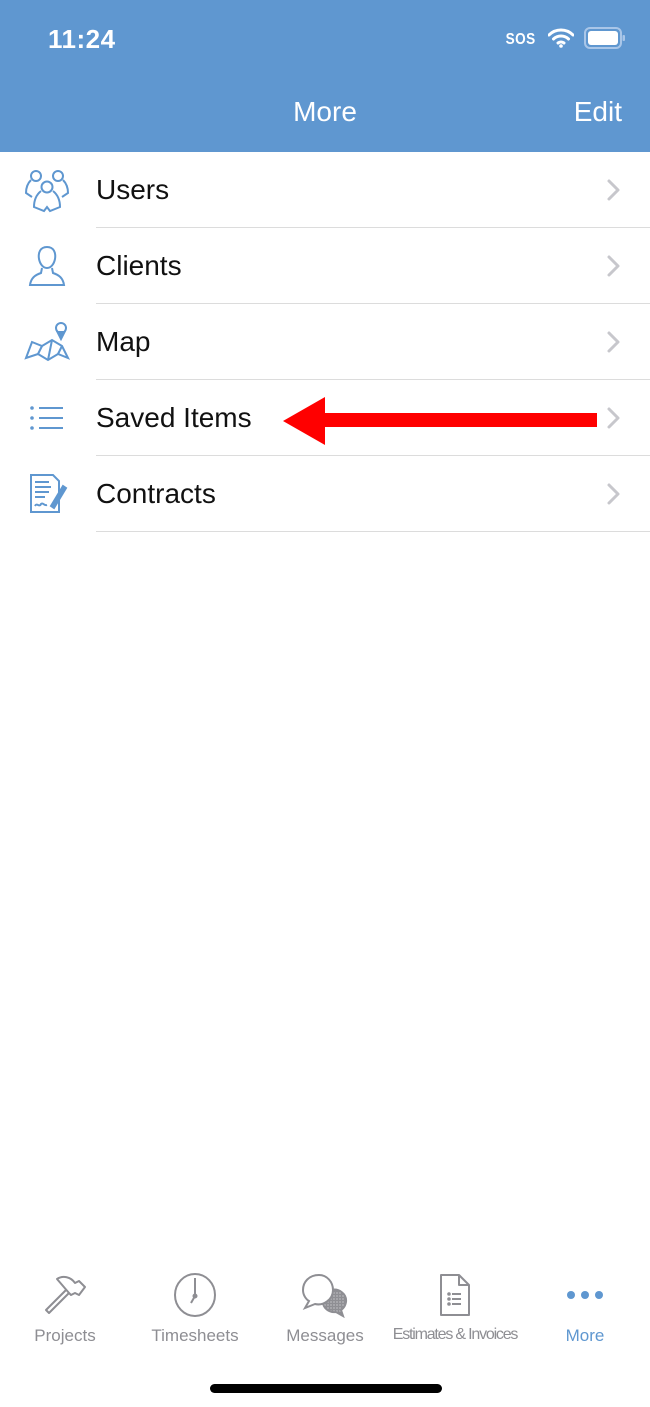 Image resolution: width=650 pixels, height=1407 pixels. Describe the element at coordinates (47, 342) in the screenshot. I see `map-icon` at that location.